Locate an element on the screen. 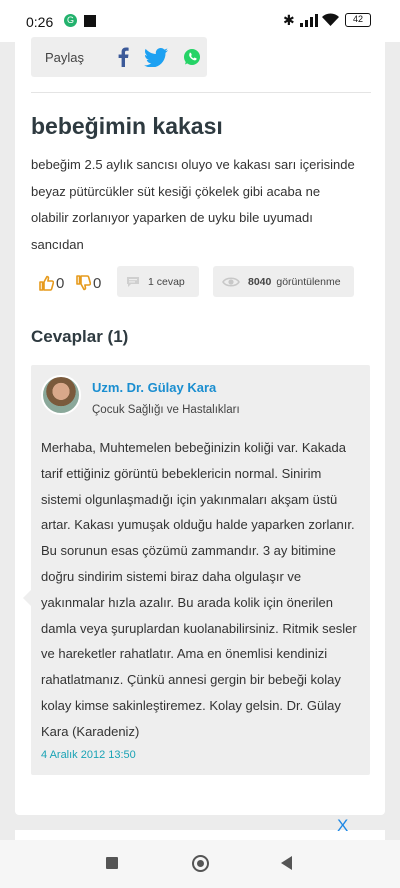 The height and width of the screenshot is (888, 400). whatsapp-icon is located at coordinates (192, 57).